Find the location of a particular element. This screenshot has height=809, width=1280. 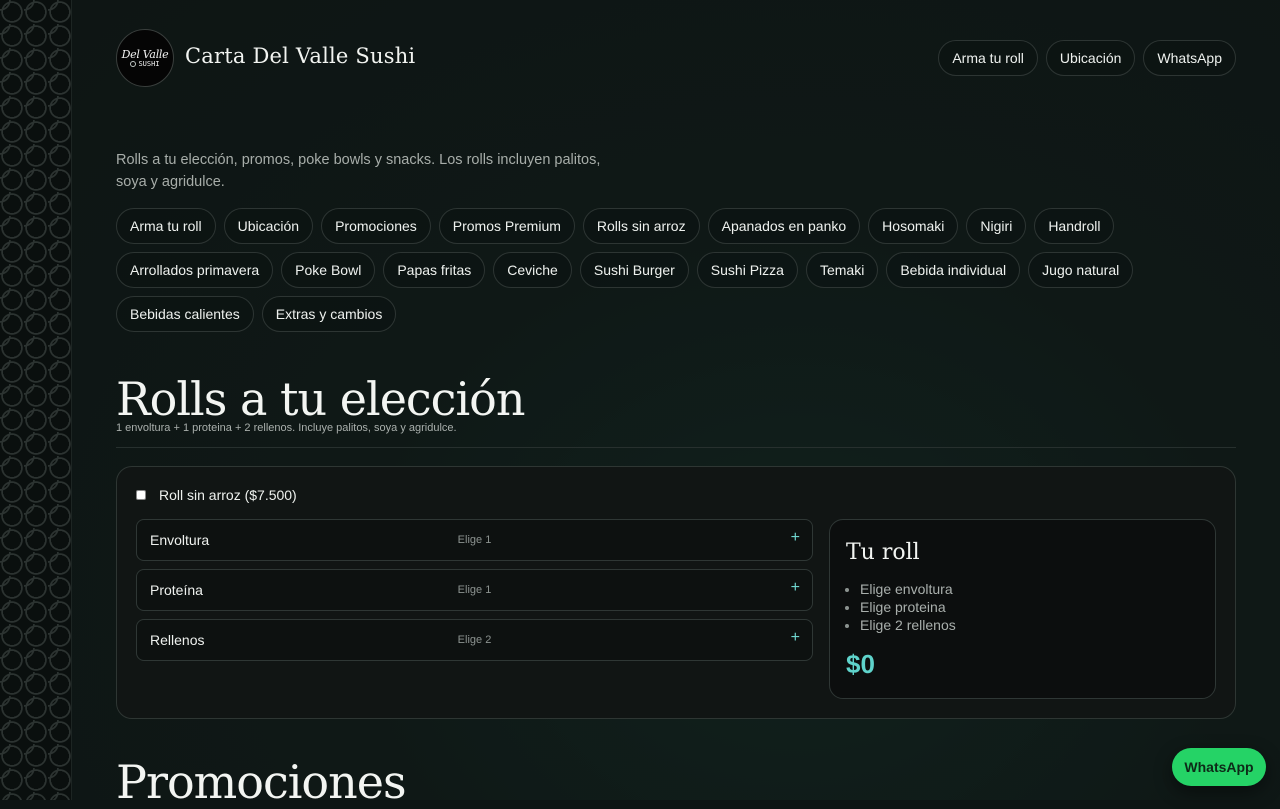

option-hint: Elige 2 is located at coordinates (474, 640).